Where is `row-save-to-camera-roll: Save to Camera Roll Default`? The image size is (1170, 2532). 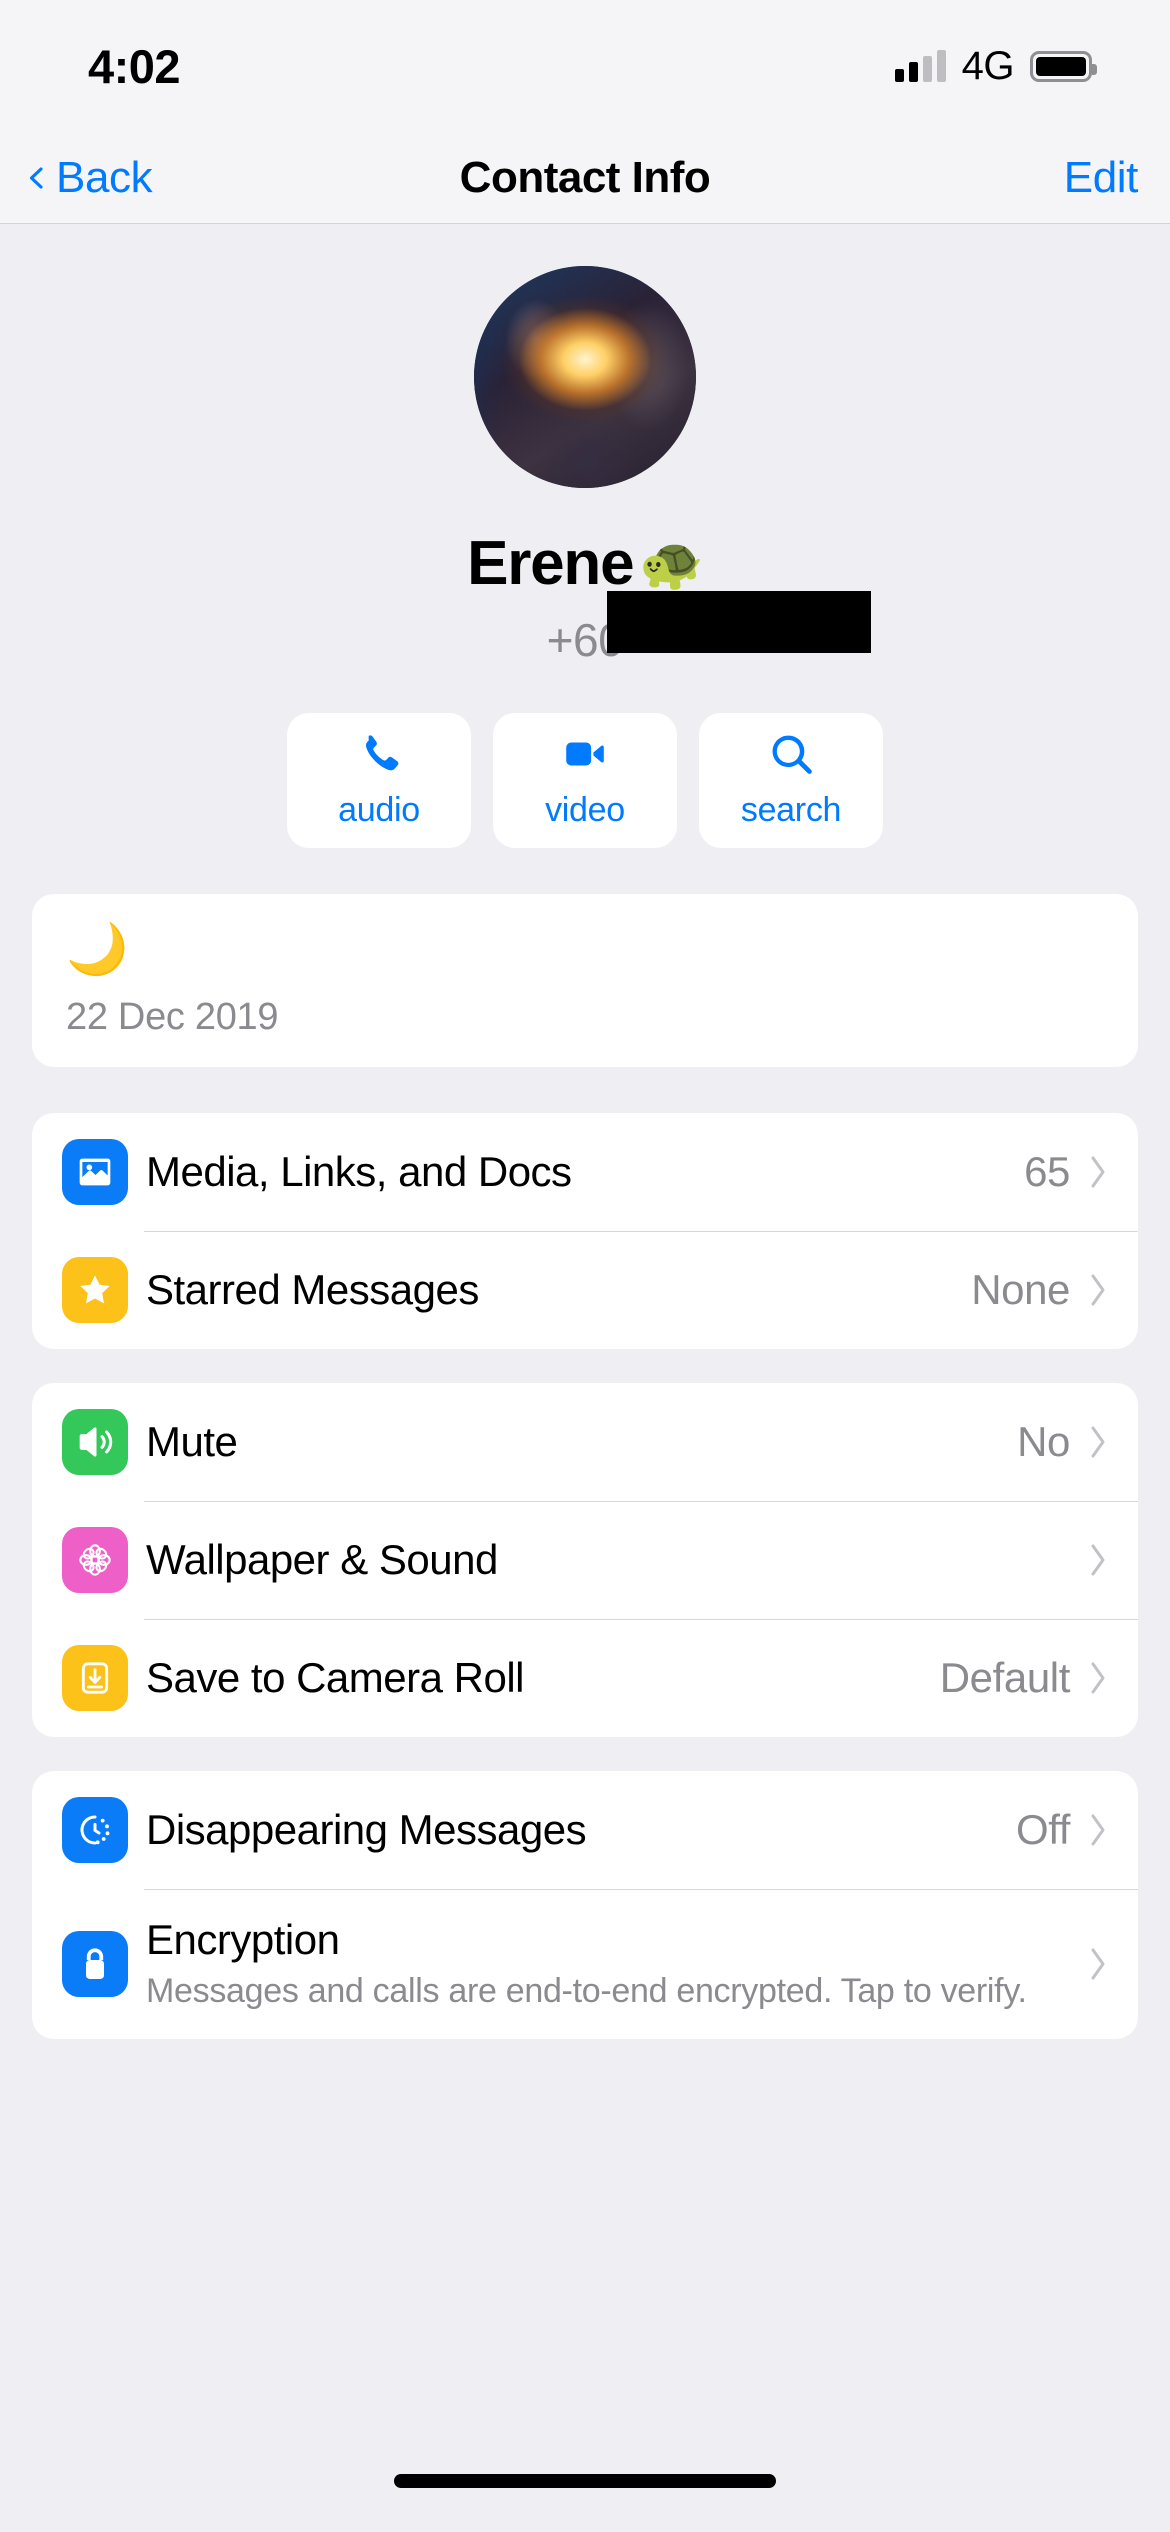 row-save-to-camera-roll: Save to Camera Roll Default is located at coordinates (585, 1678).